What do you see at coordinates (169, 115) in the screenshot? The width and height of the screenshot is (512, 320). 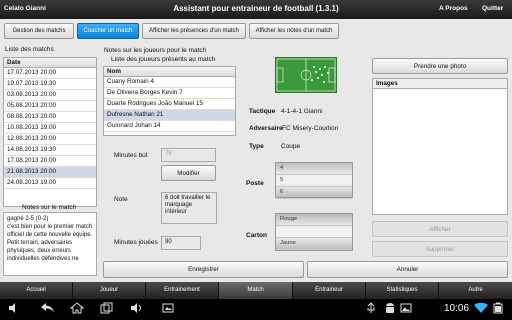 I see `player-row: Dufresne Nathan 21` at bounding box center [169, 115].